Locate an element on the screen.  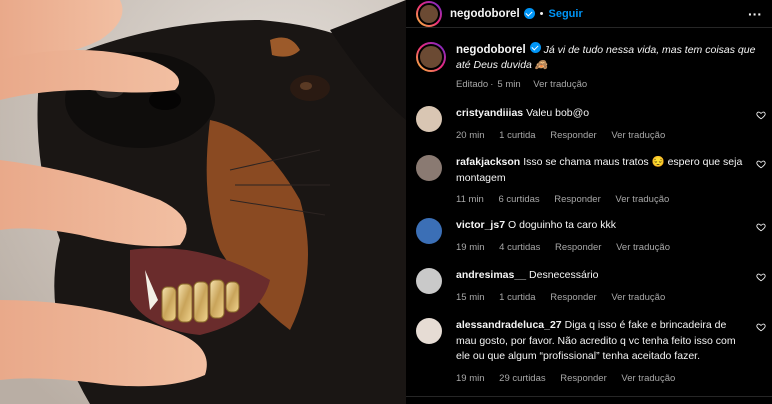
comment-likes: 29 curtidas is located at coordinates (522, 378).